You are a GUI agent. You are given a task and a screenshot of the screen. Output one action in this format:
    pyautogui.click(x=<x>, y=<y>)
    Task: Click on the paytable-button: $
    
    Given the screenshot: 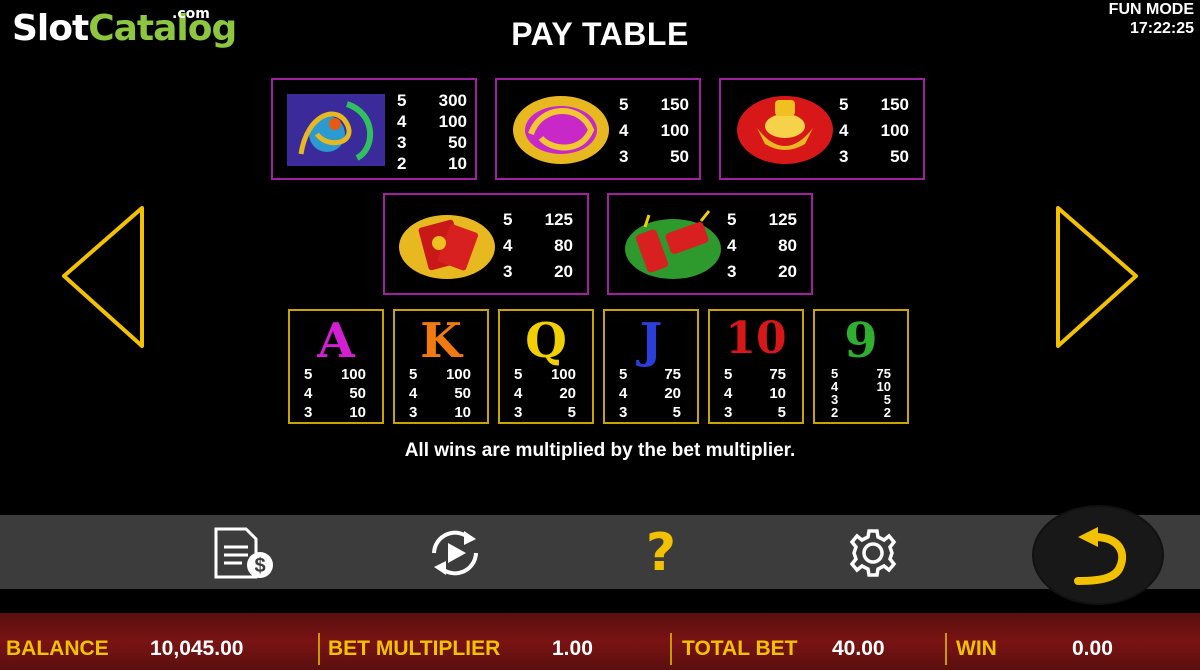 What is the action you would take?
    pyautogui.click(x=243, y=553)
    